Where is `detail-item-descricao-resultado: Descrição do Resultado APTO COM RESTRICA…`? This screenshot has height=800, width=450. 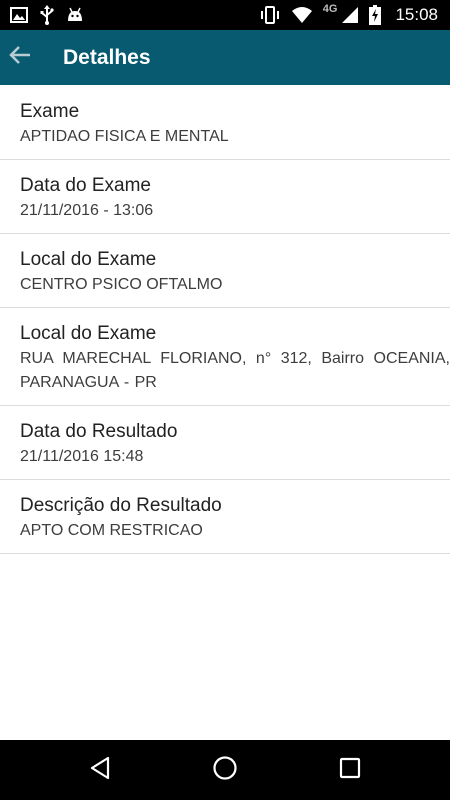
detail-item-descricao-resultado: Descrição do Resultado APTO COM RESTRICA… is located at coordinates (225, 517).